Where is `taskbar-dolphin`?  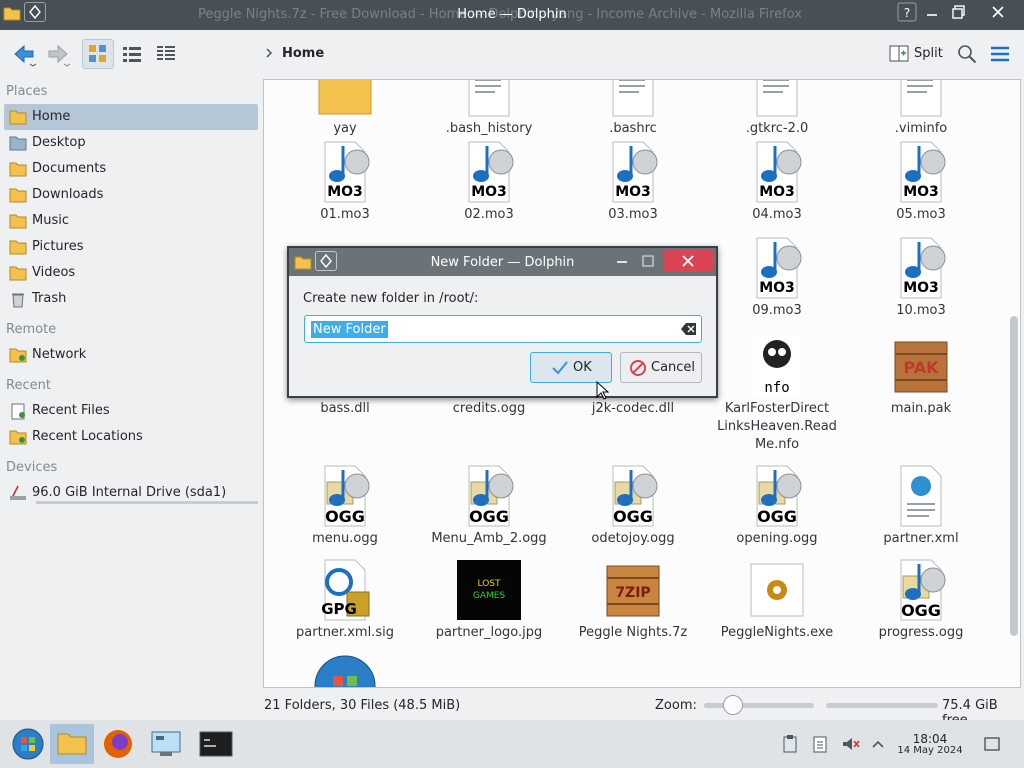 taskbar-dolphin is located at coordinates (72, 744).